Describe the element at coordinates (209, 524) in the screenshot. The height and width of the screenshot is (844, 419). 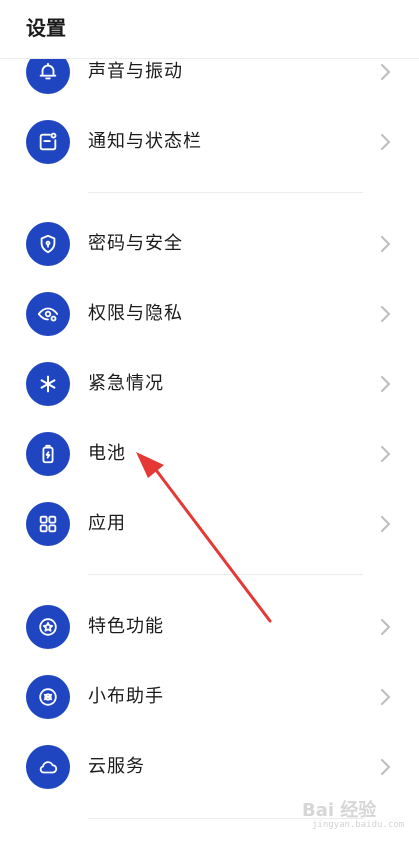
I see `settings-item-apps: 应用` at that location.